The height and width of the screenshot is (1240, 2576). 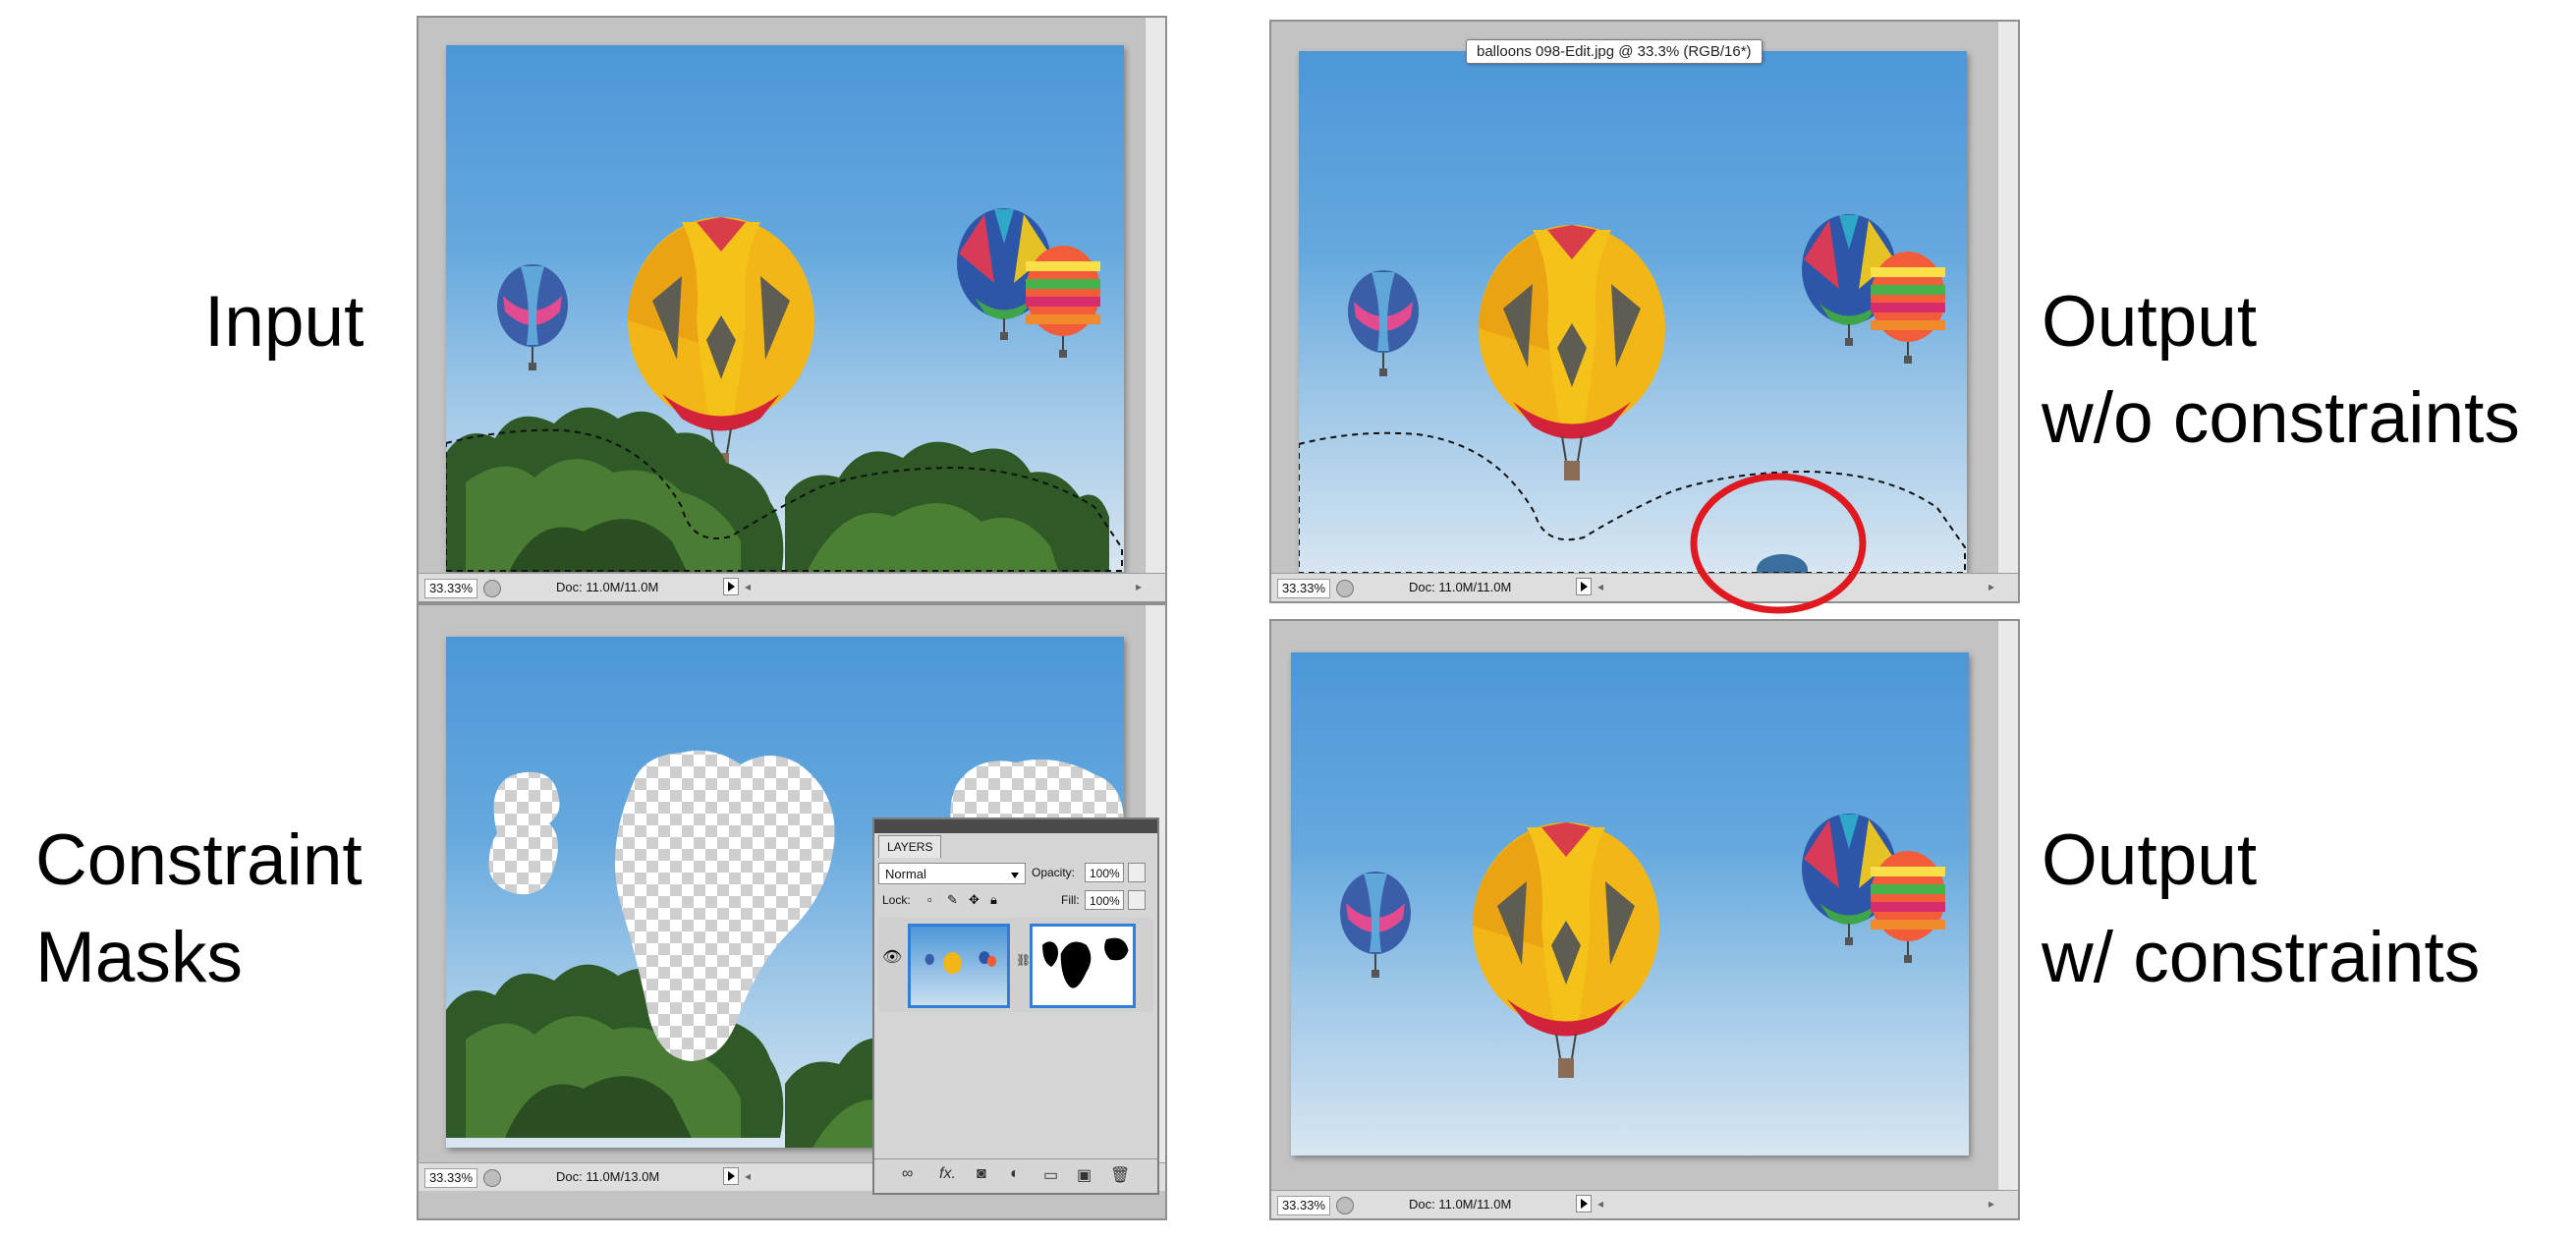 What do you see at coordinates (1137, 900) in the screenshot?
I see `fill-arrow-button` at bounding box center [1137, 900].